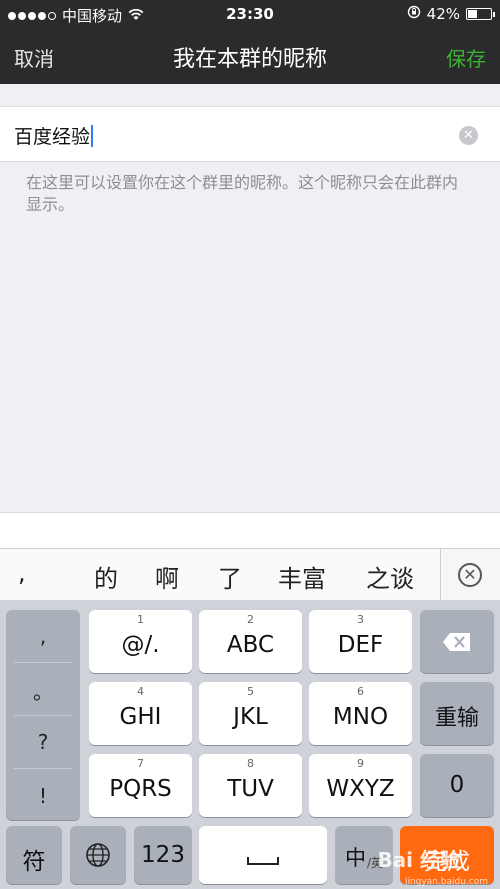  I want to click on text-cursor, so click(92, 136).